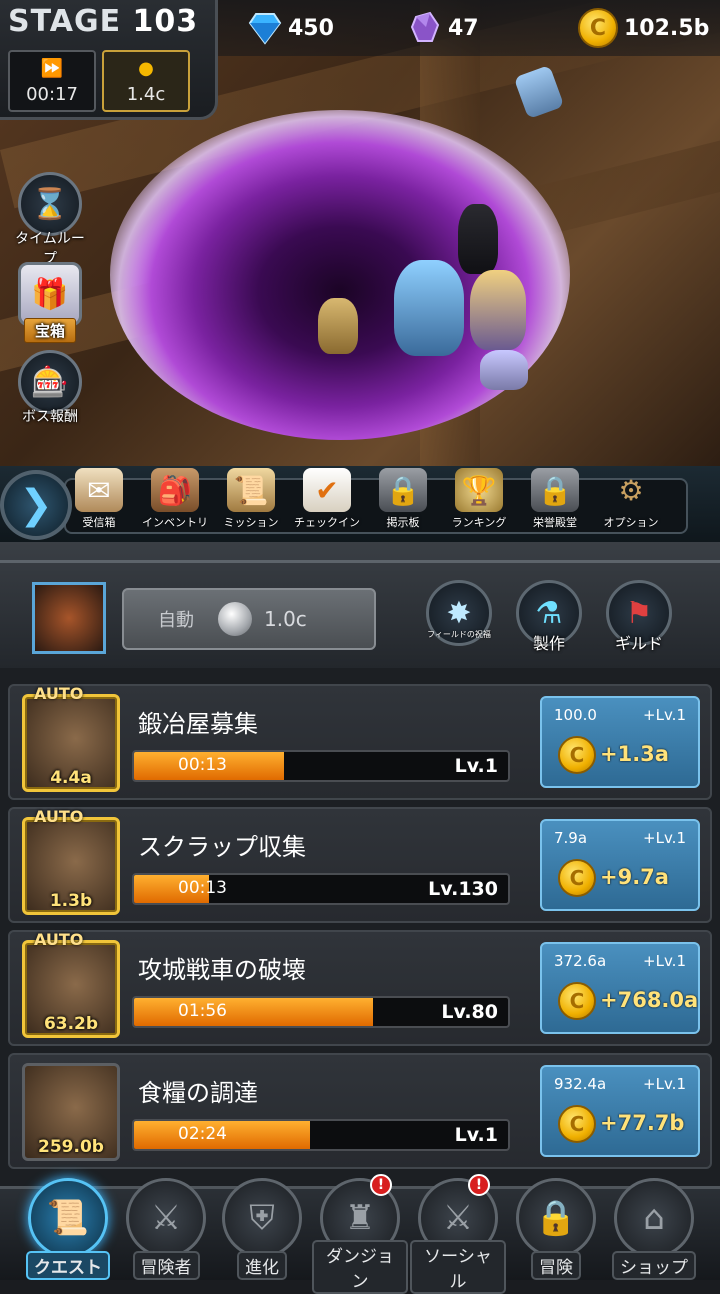 Image resolution: width=720 pixels, height=1294 pixels. I want to click on upgrade-button: 100.0 +Lv.1 C +1.3a, so click(620, 742).